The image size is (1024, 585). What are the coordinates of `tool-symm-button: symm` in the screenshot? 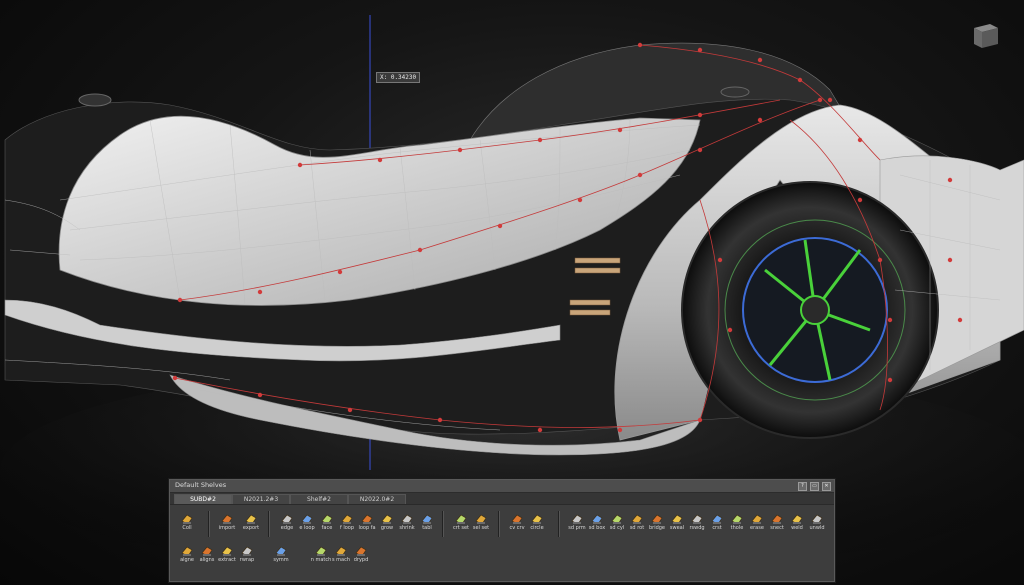 It's located at (281, 556).